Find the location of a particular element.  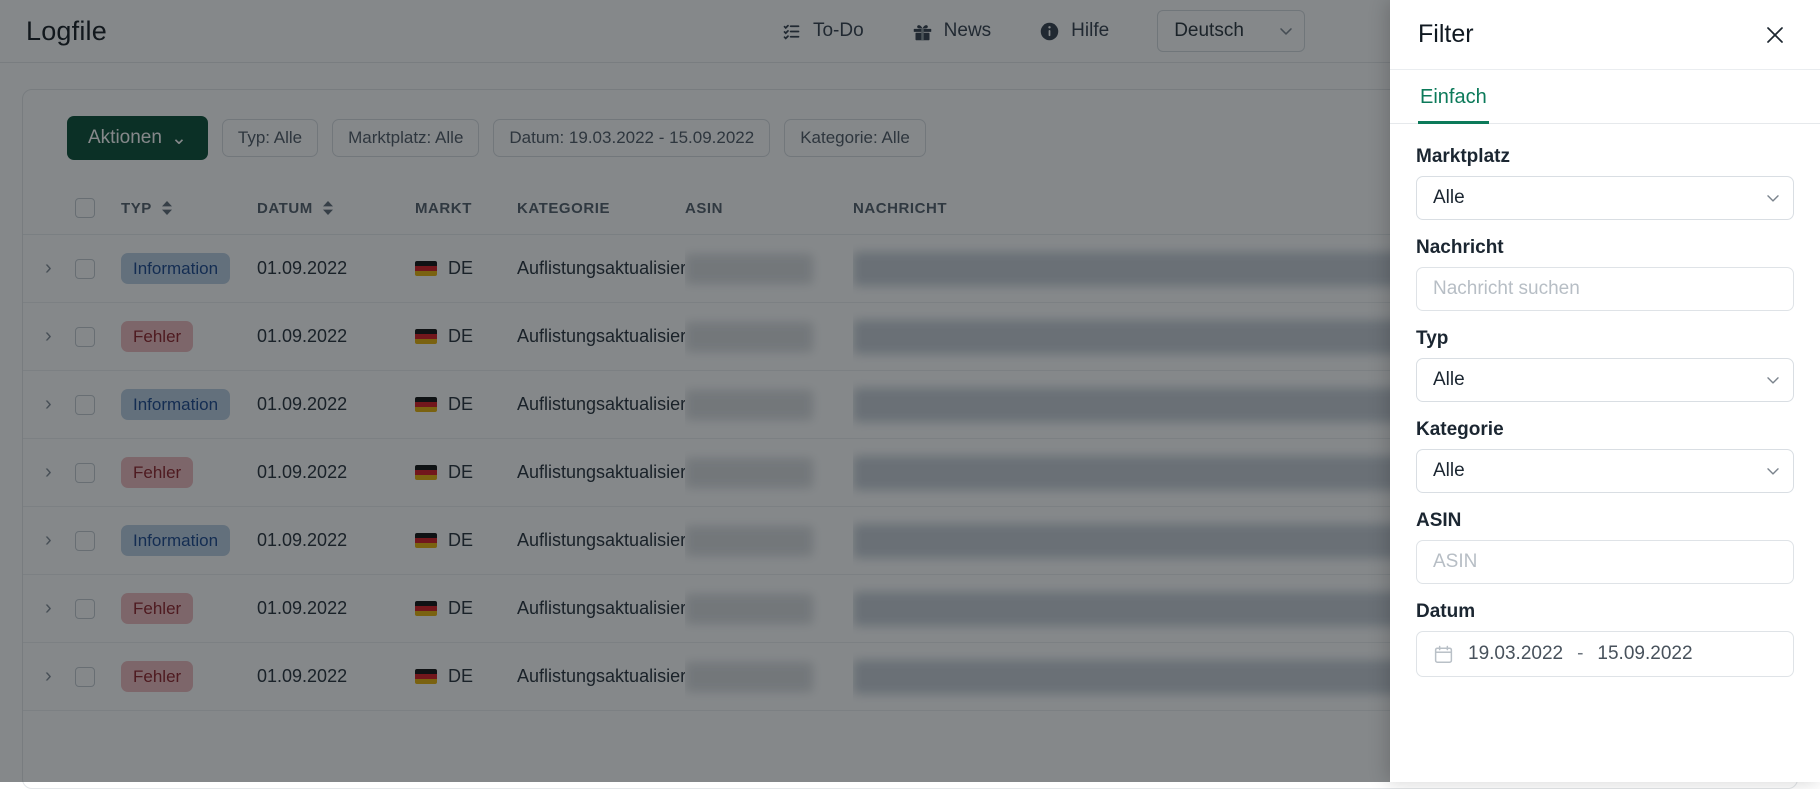

filter-drawer-header: Filter is located at coordinates (1605, 35).